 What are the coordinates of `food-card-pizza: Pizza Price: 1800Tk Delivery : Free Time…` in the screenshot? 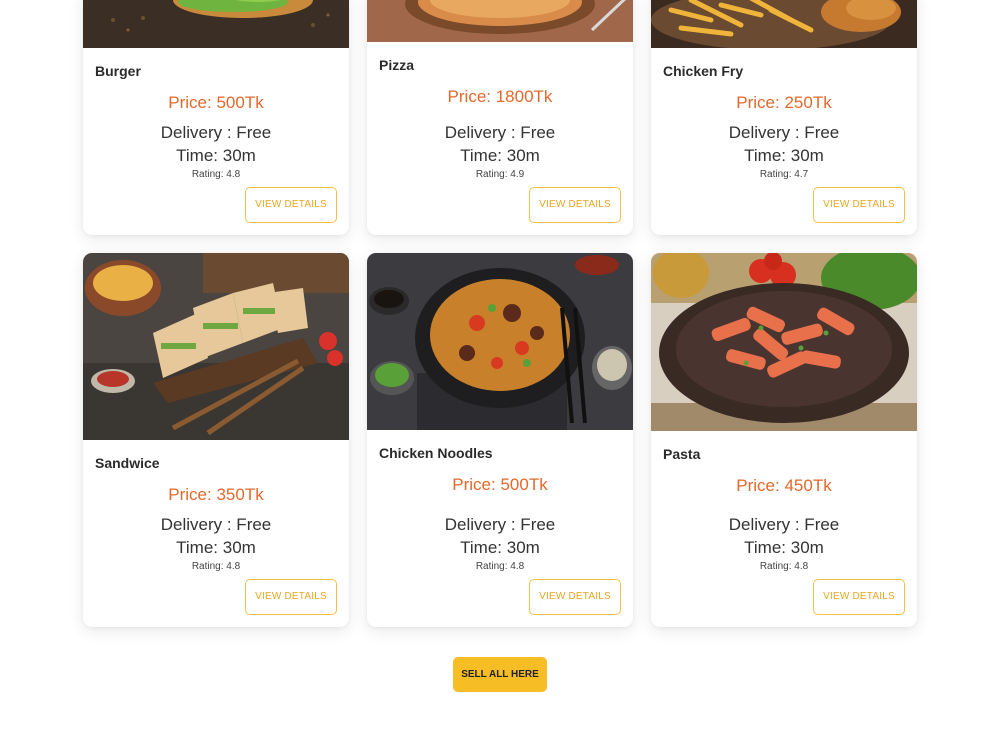 It's located at (500, 117).